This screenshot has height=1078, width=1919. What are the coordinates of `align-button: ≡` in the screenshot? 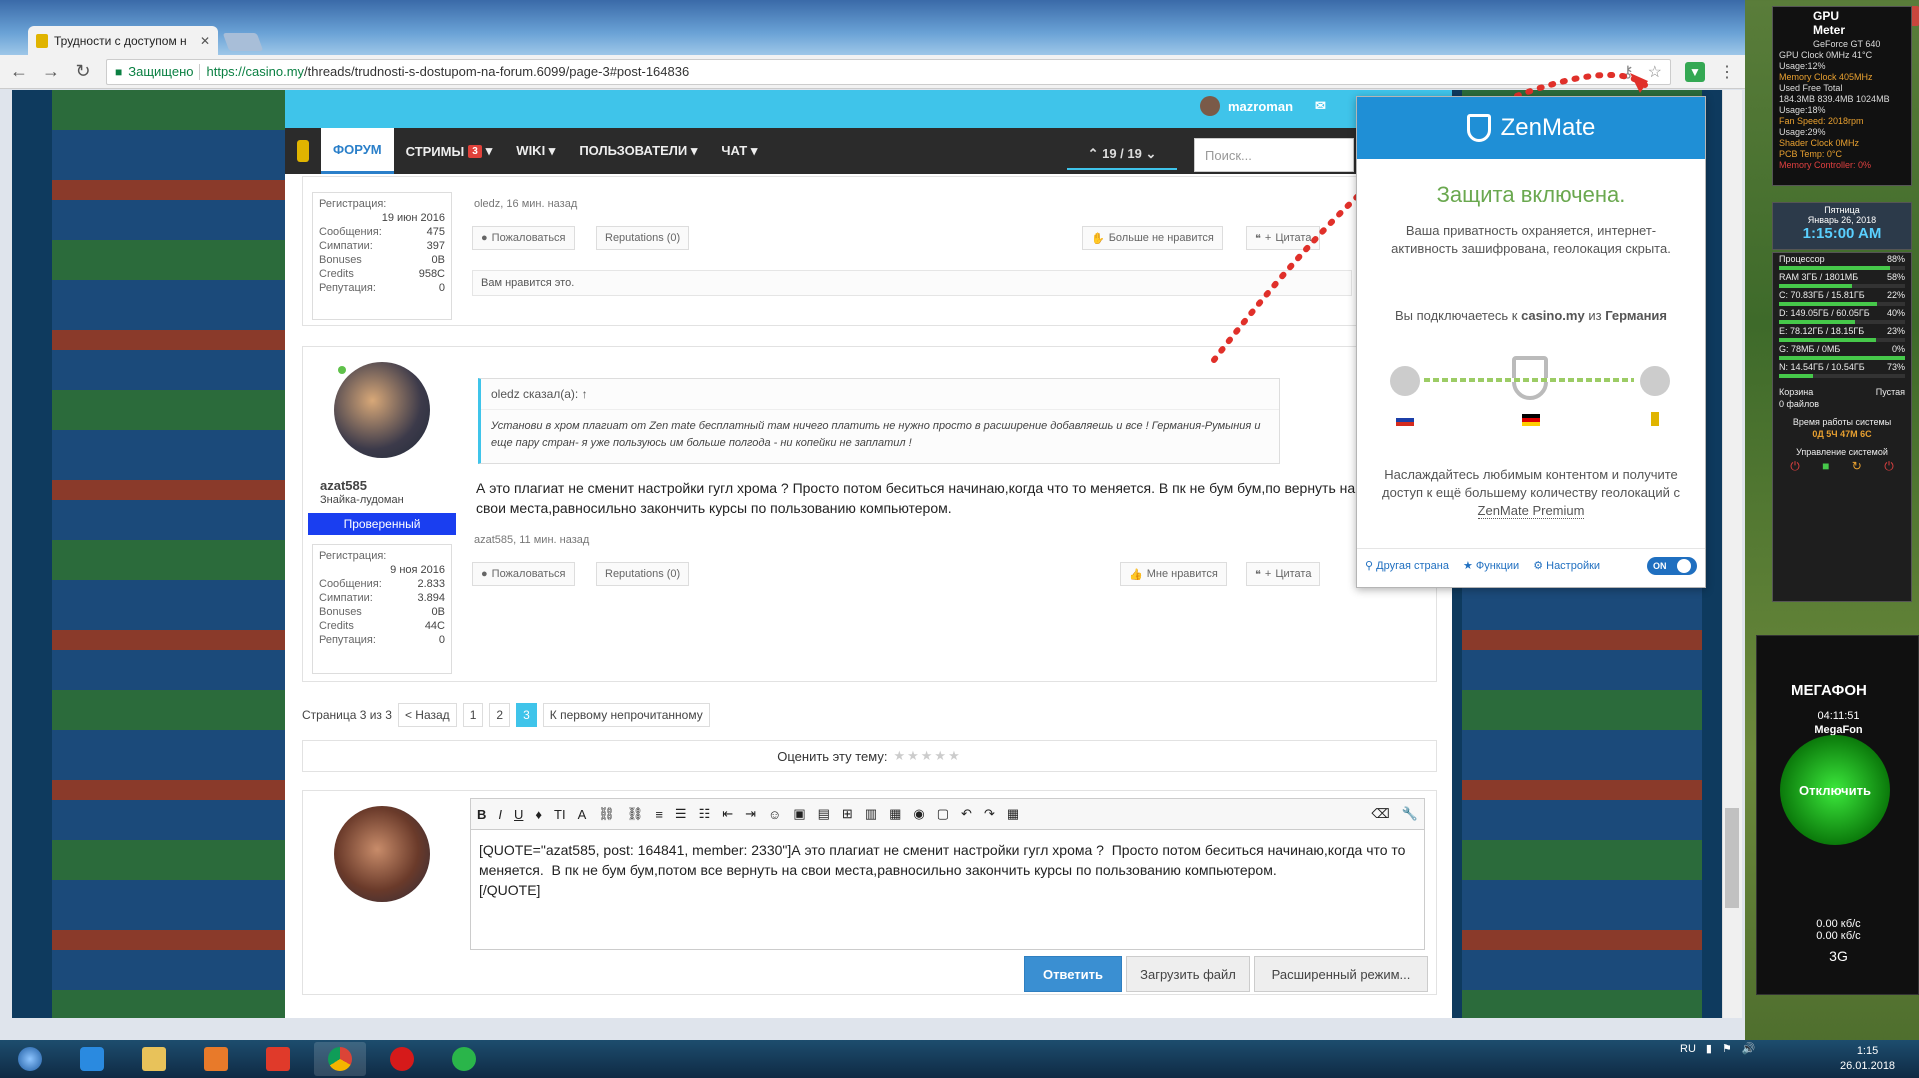 It's located at (659, 814).